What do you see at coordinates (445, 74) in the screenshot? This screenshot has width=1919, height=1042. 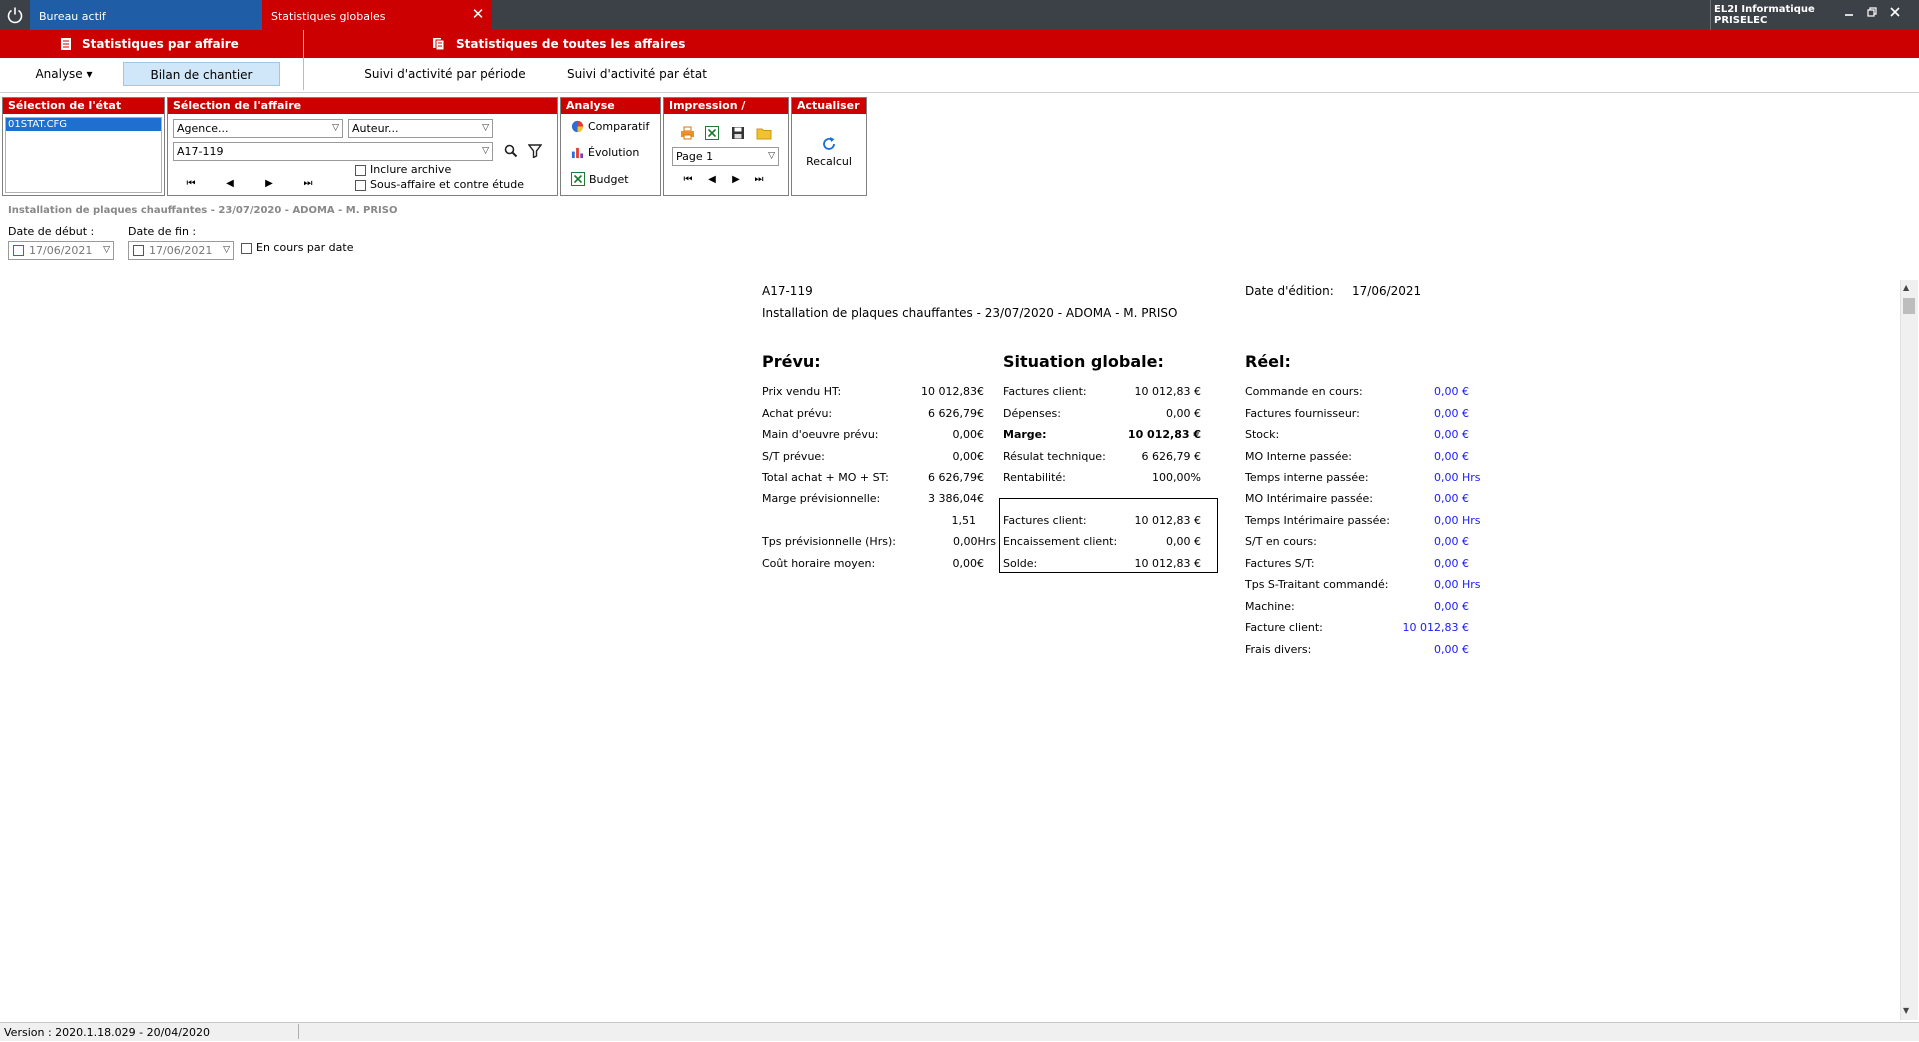 I see `suivi-periode-tab: Suivi d'activité par période` at bounding box center [445, 74].